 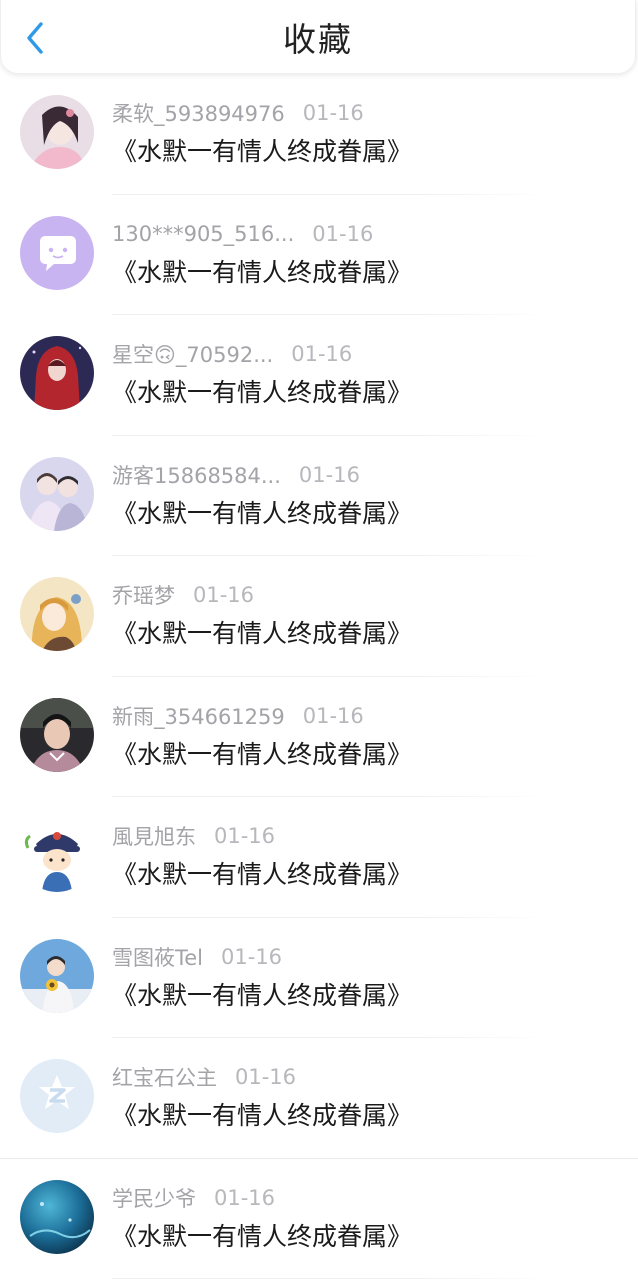 I want to click on page-title: 收藏, so click(x=318, y=39).